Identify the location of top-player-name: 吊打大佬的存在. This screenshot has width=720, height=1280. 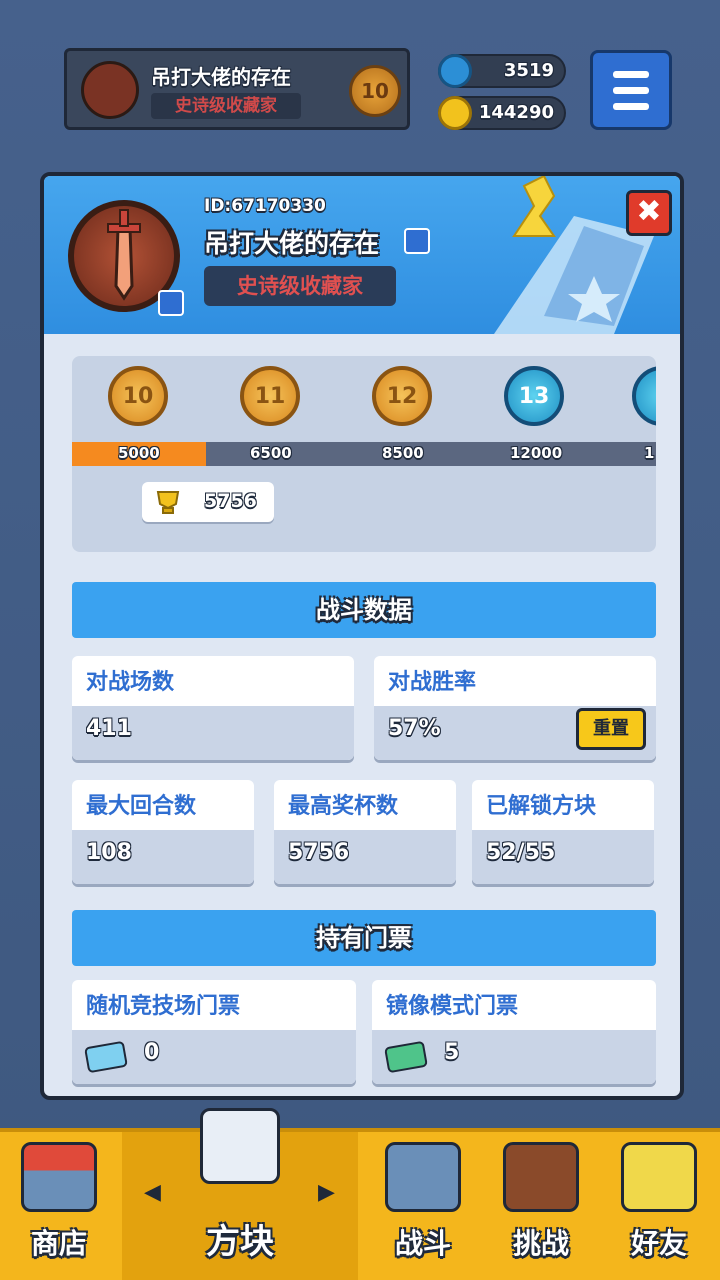
(221, 77).